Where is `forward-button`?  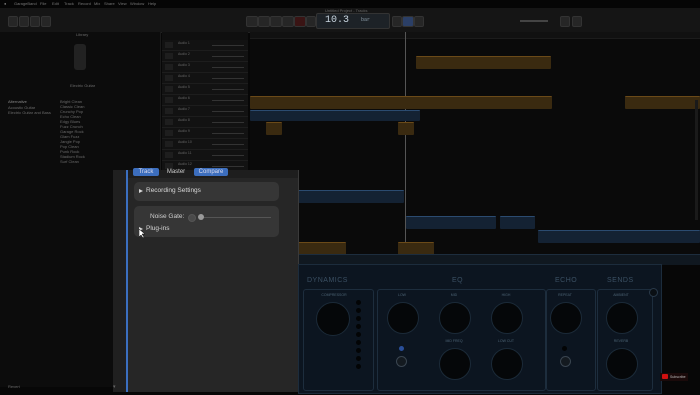 forward-button is located at coordinates (264, 21).